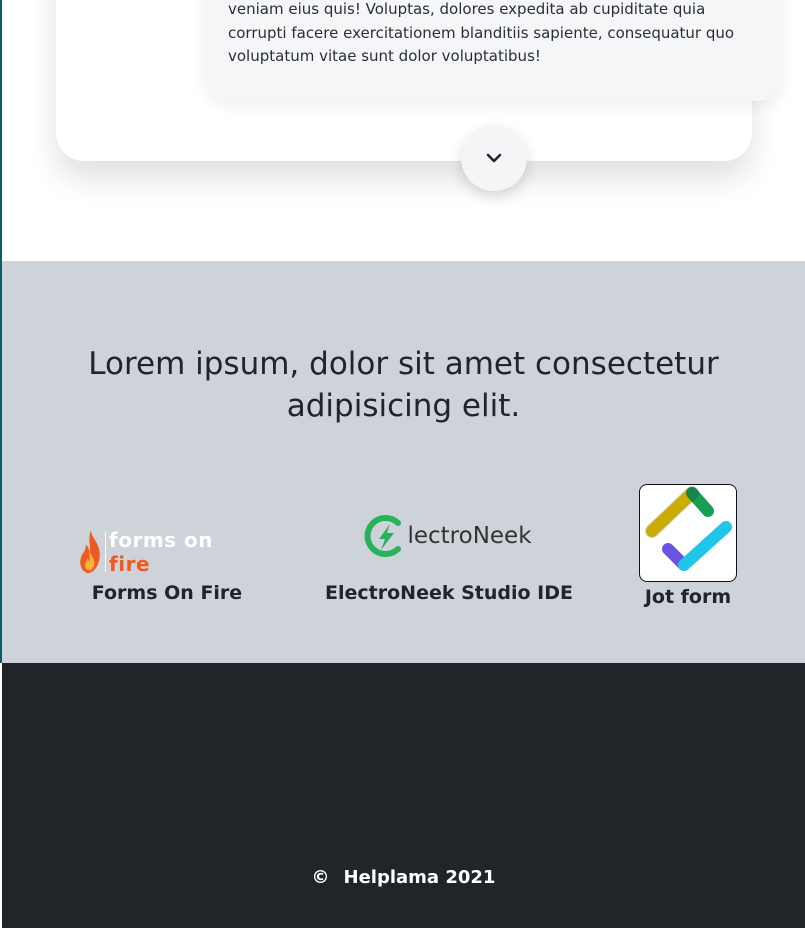  Describe the element at coordinates (90, 552) in the screenshot. I see `flame-icon` at that location.